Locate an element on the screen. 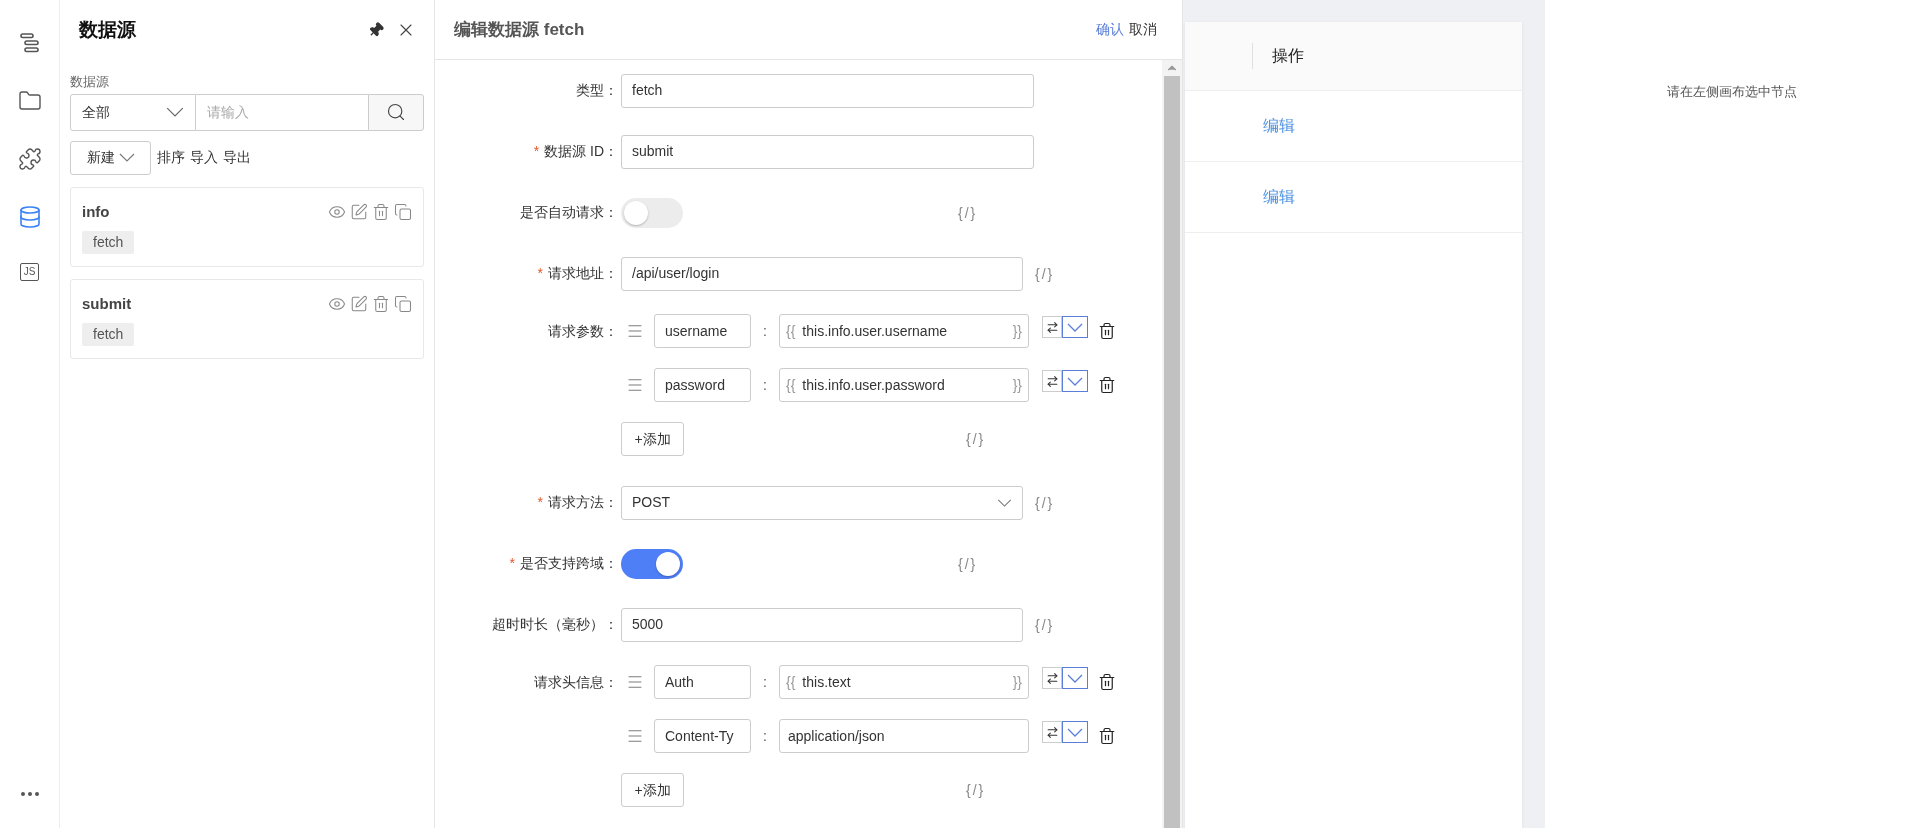 This screenshot has height=828, width=1919. toolbar-link: 排序 is located at coordinates (171, 157).